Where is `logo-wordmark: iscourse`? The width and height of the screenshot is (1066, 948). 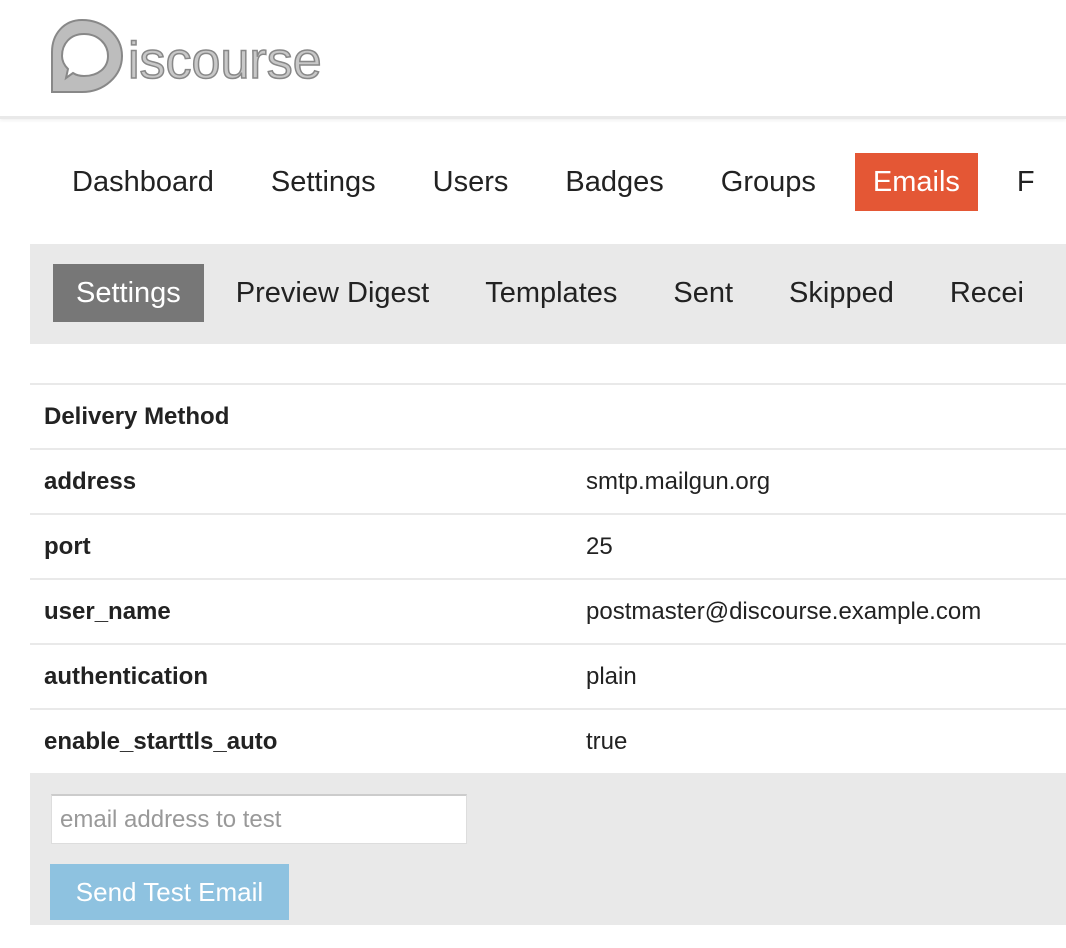
logo-wordmark: iscourse is located at coordinates (225, 61).